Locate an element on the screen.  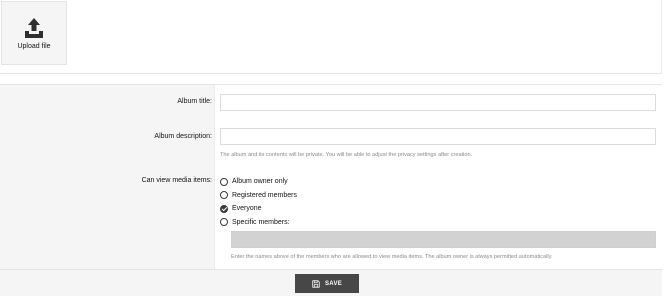
view-media-label: Can view media items: is located at coordinates (176, 180).